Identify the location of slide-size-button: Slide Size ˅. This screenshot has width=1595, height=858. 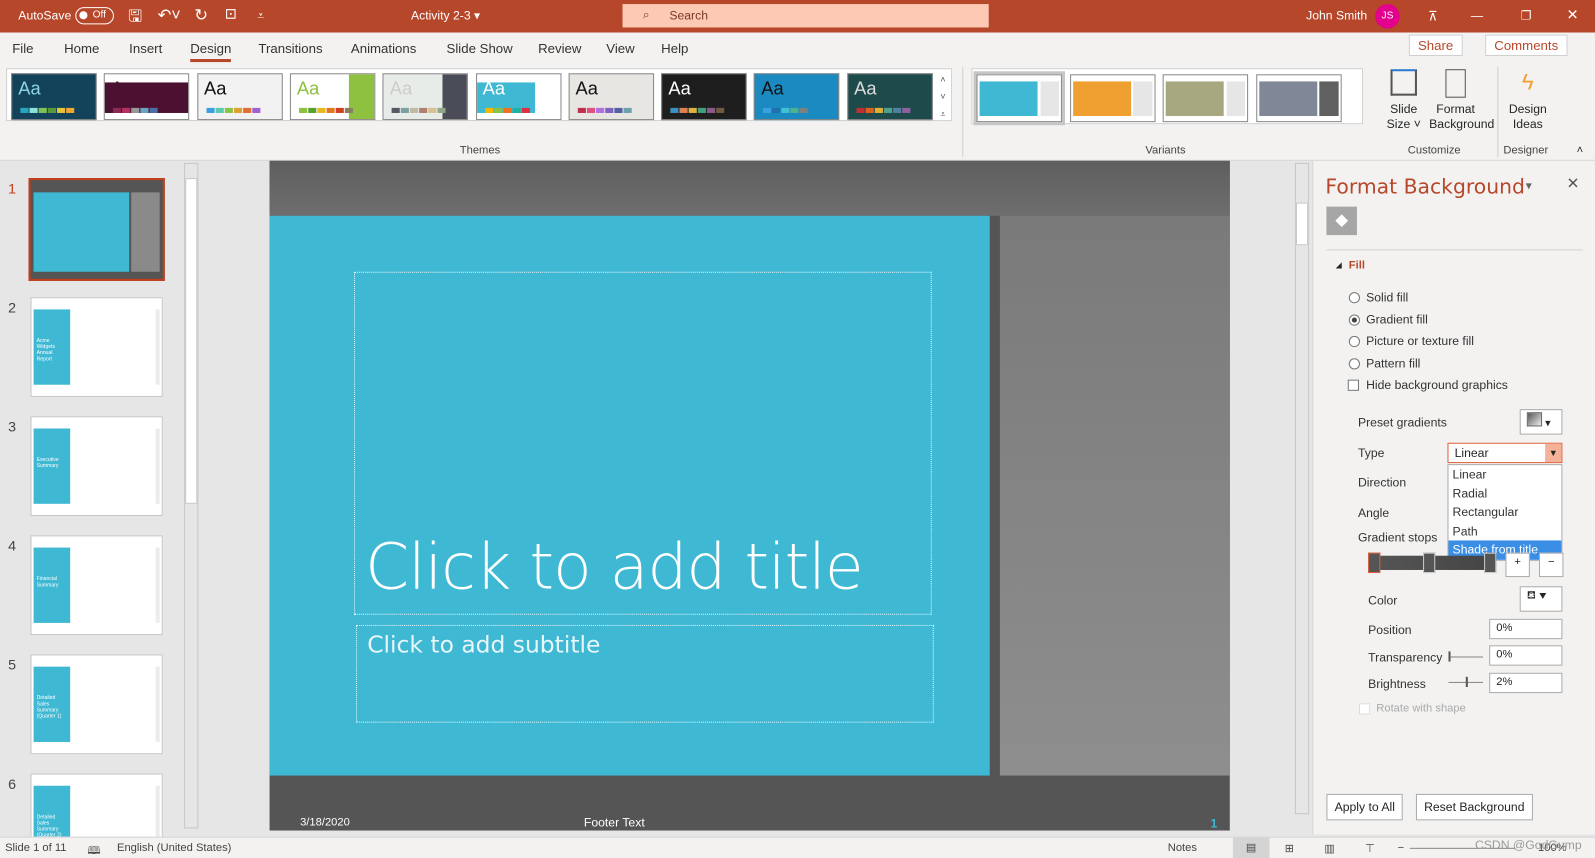
(1403, 100).